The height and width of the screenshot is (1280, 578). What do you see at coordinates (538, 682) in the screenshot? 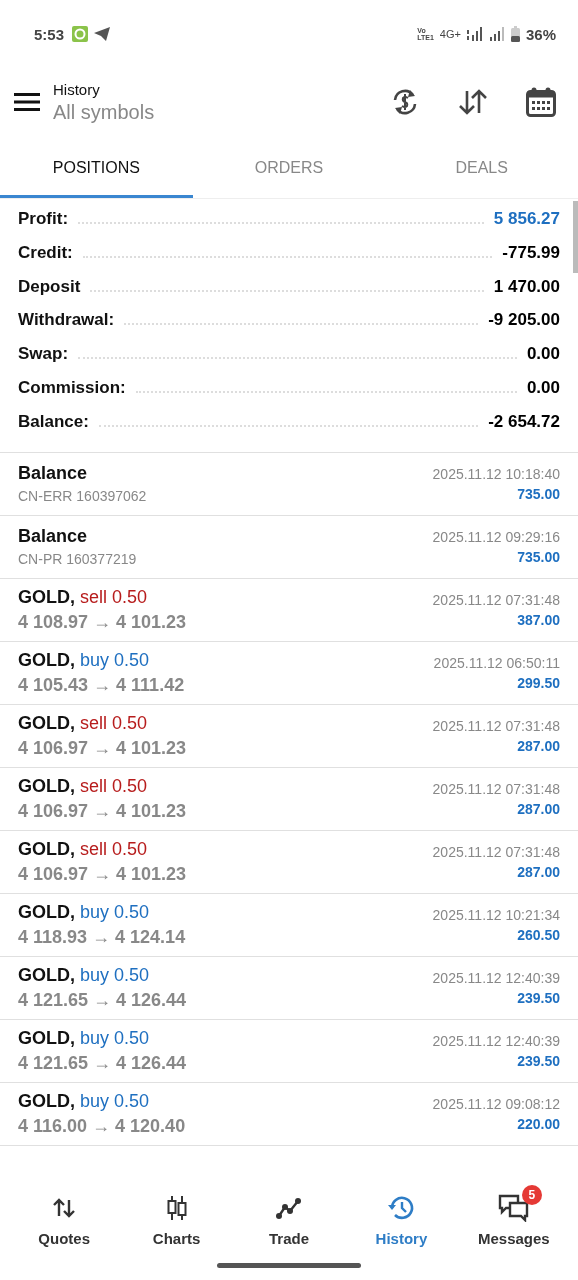
I see `row-amount: 299.50` at bounding box center [538, 682].